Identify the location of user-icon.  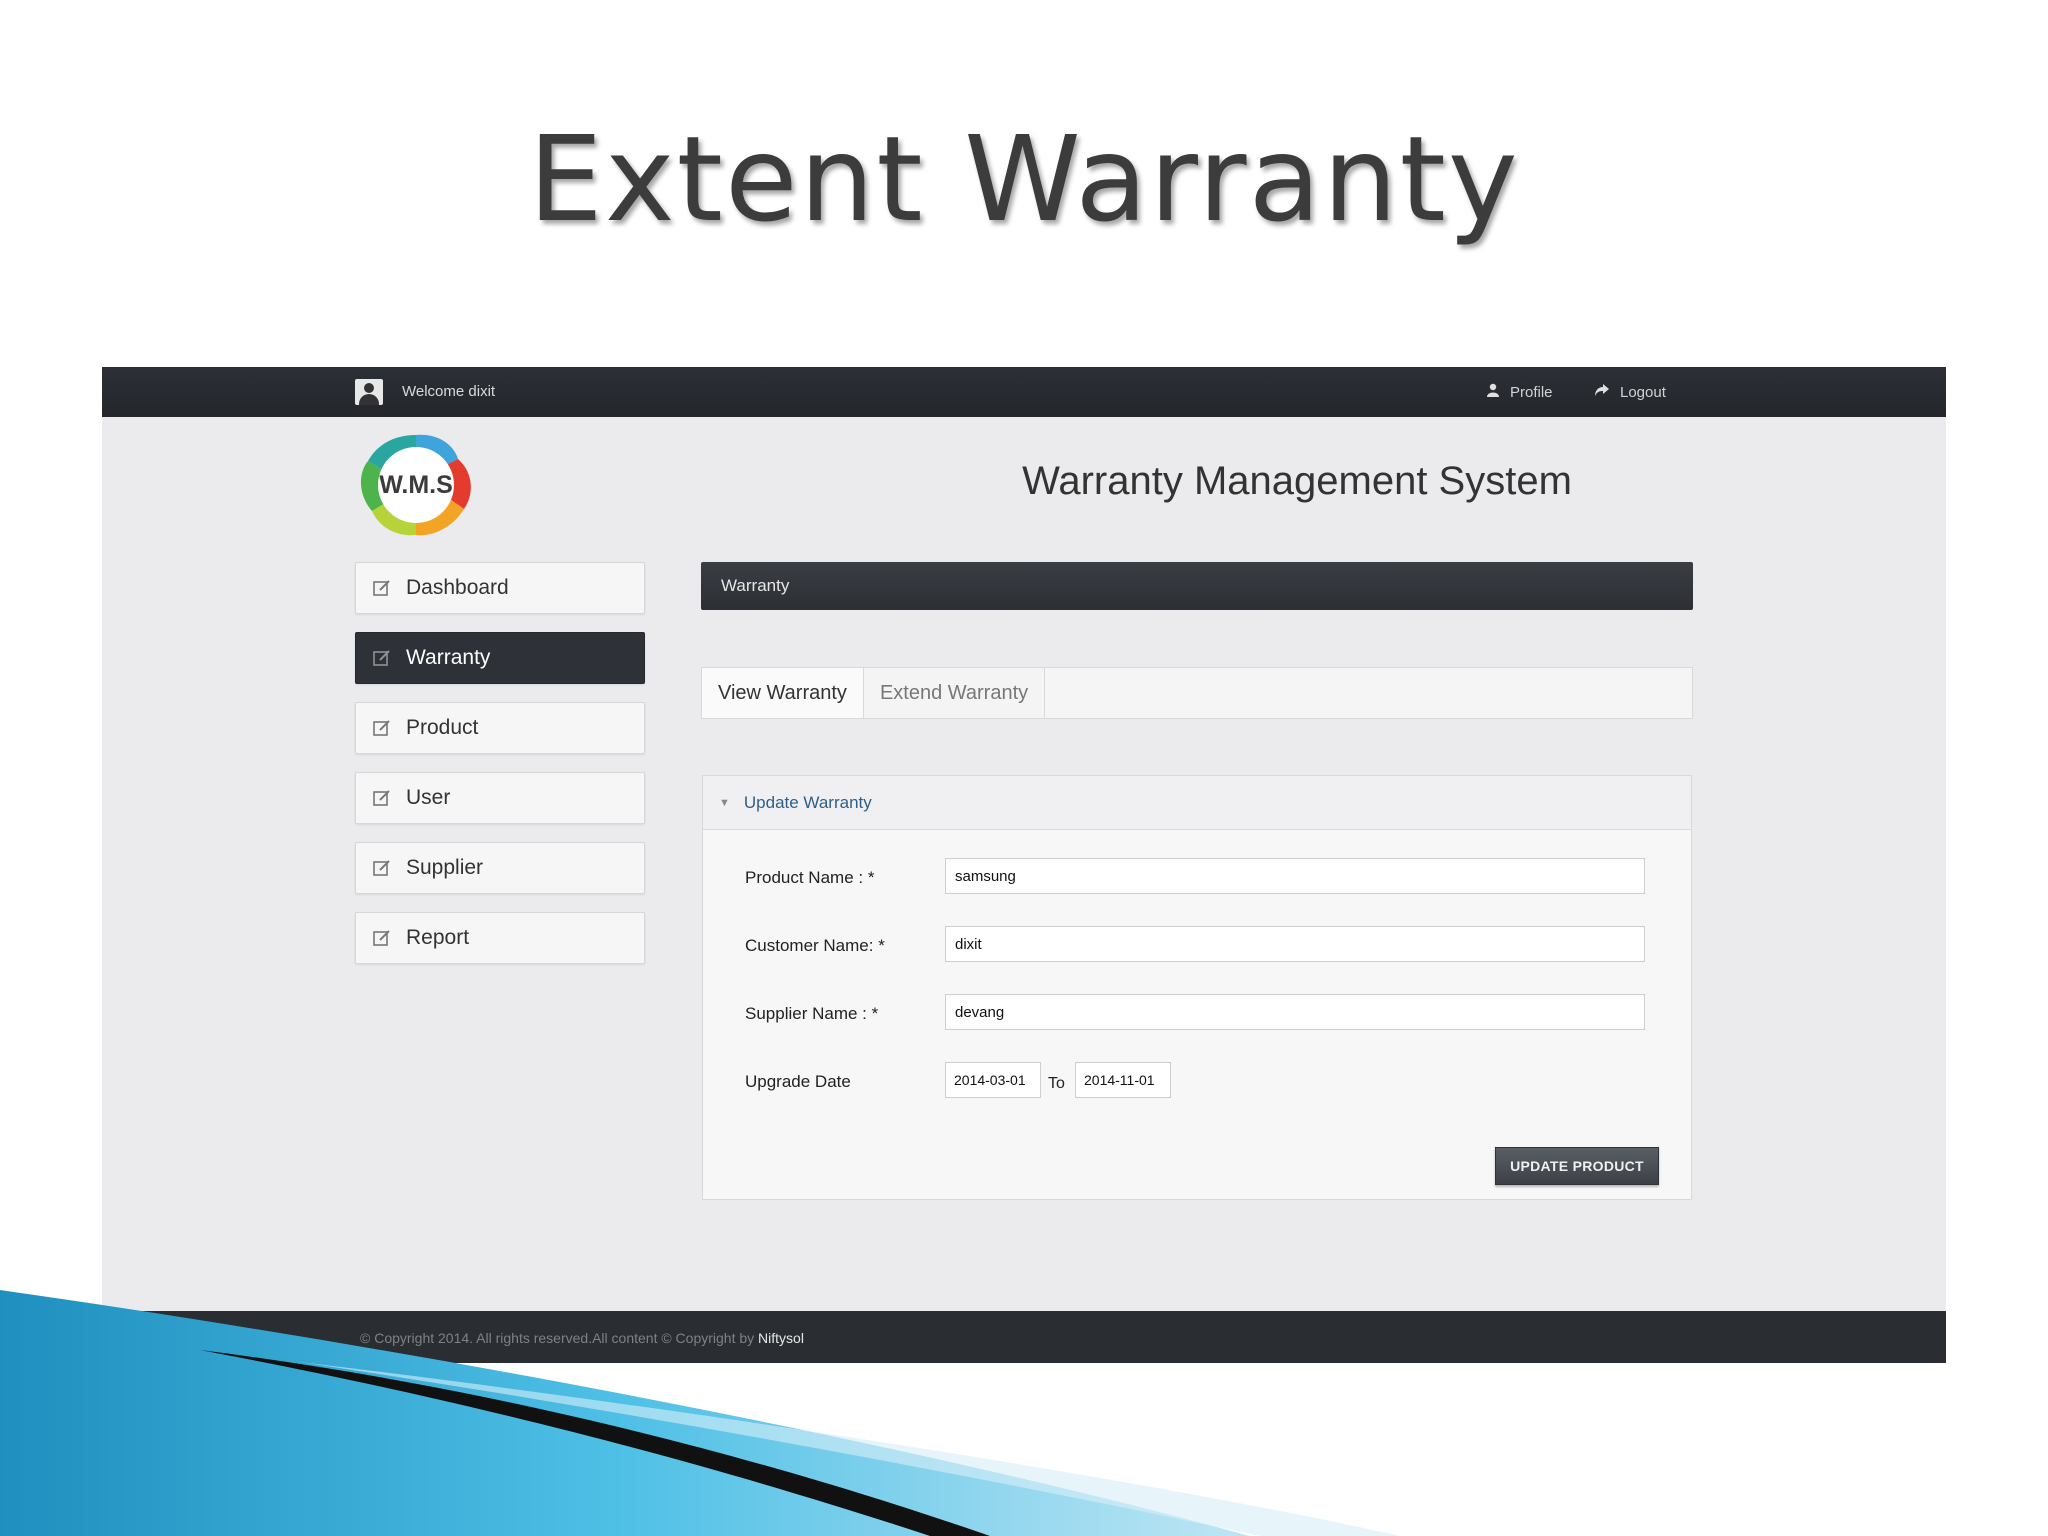
(1493, 392).